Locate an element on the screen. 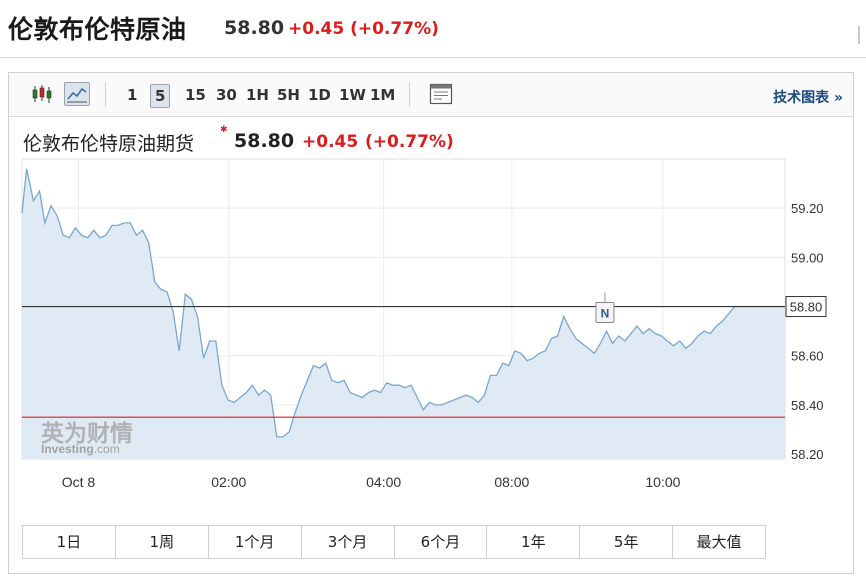 This screenshot has width=866, height=588. watermark-en: Investing is located at coordinates (67, 449).